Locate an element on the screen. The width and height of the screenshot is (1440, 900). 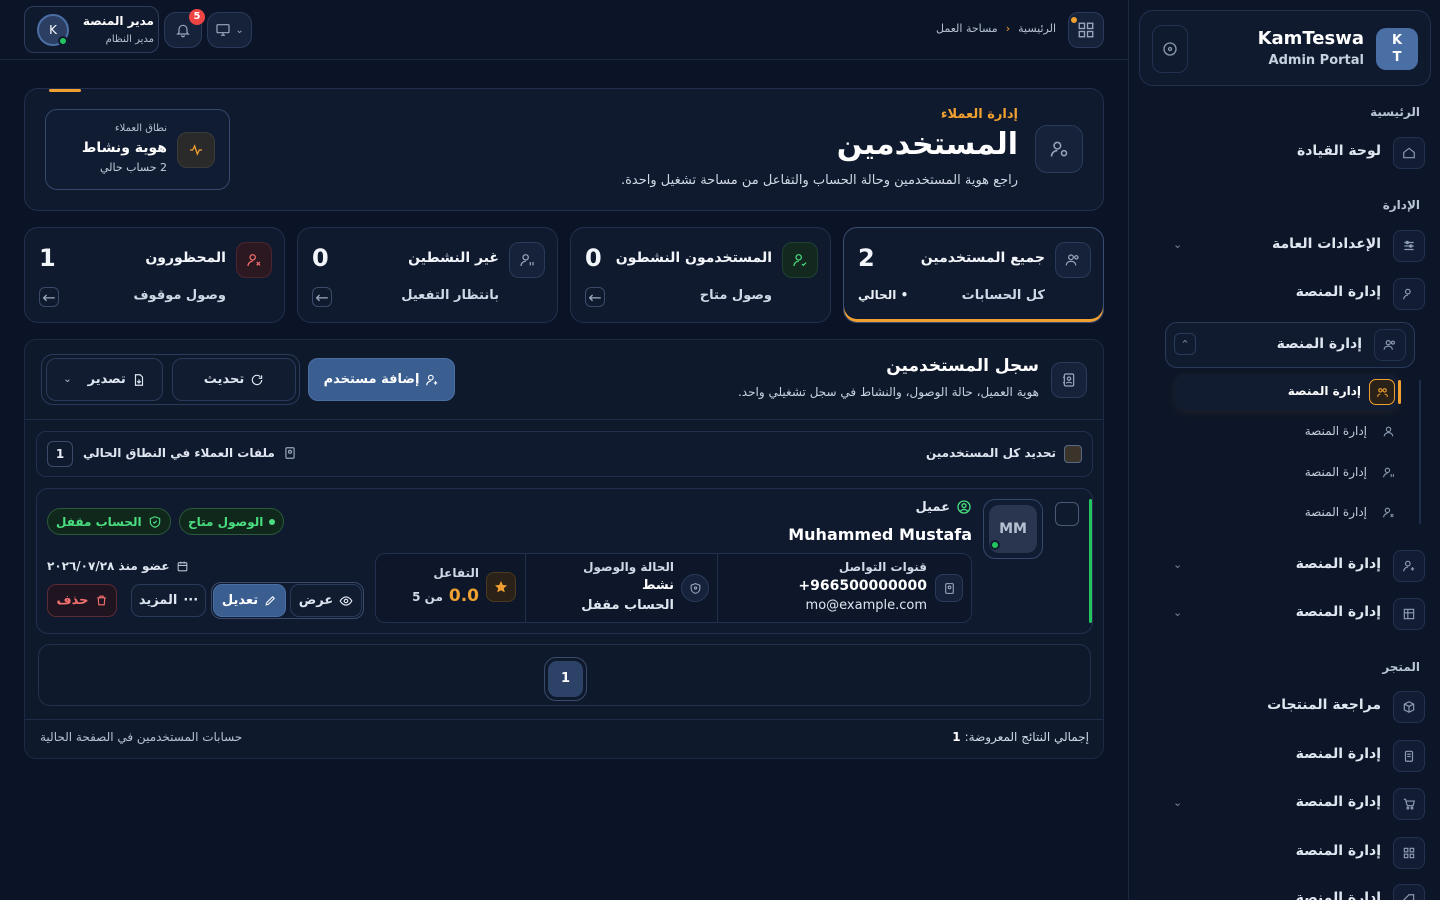
select-all-checkbox is located at coordinates (1073, 454).